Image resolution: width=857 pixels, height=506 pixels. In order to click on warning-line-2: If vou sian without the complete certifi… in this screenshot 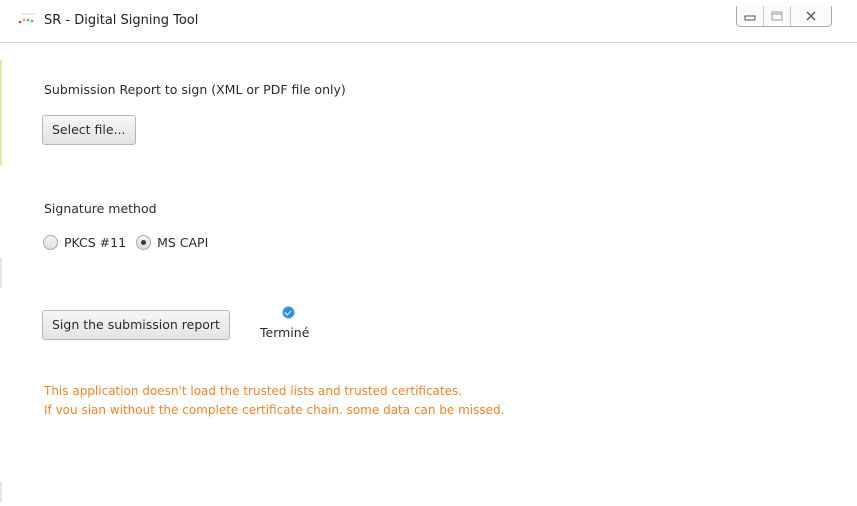, I will do `click(274, 410)`.